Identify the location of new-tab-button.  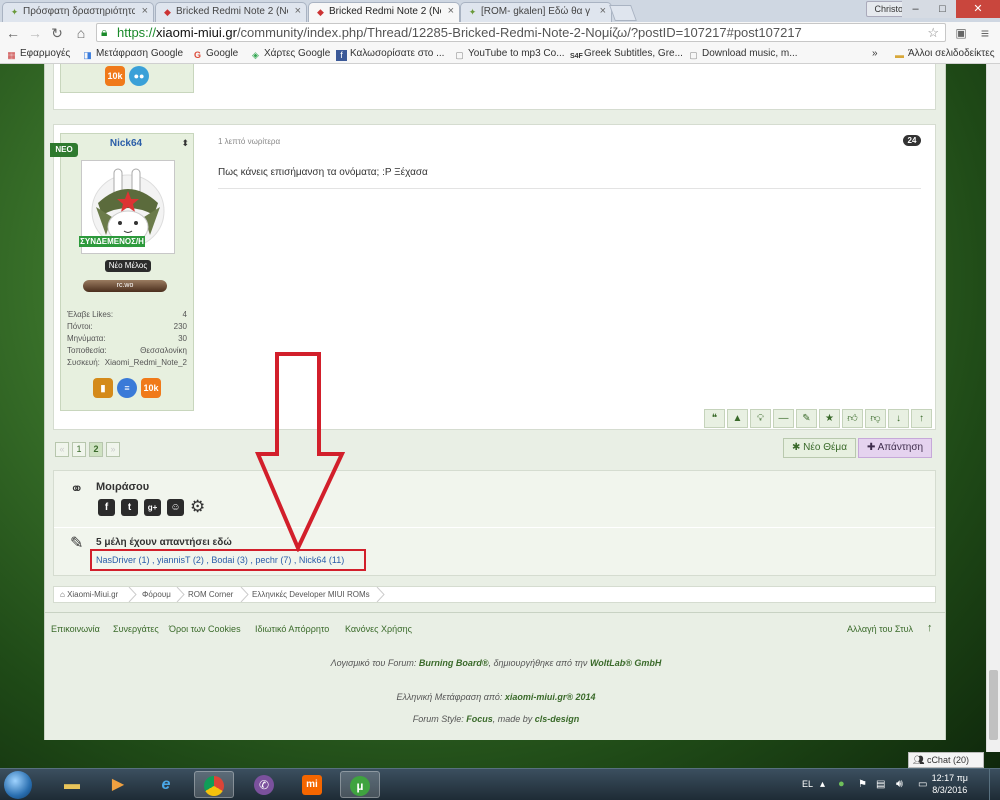
(623, 13).